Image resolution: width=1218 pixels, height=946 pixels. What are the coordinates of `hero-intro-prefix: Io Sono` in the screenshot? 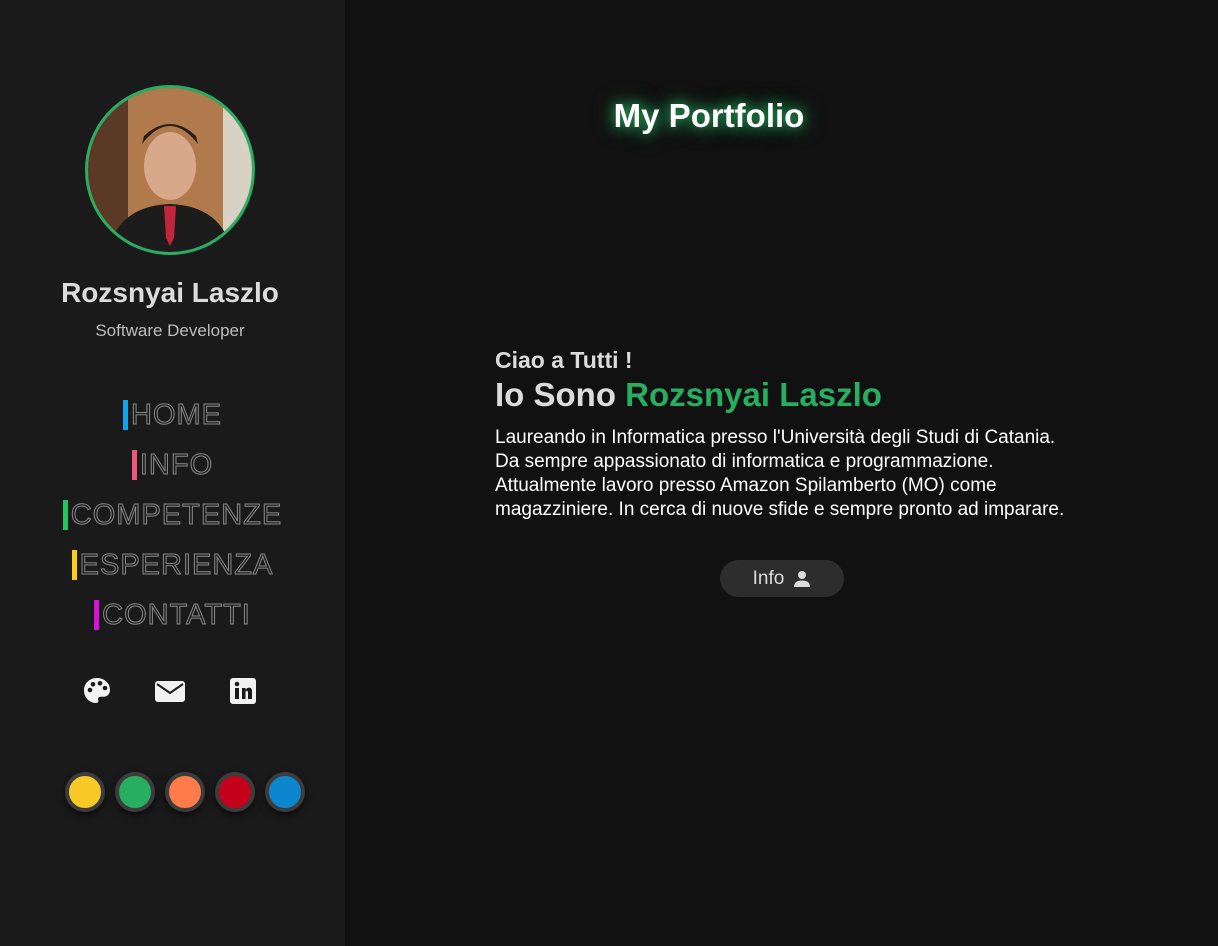 It's located at (555, 394).